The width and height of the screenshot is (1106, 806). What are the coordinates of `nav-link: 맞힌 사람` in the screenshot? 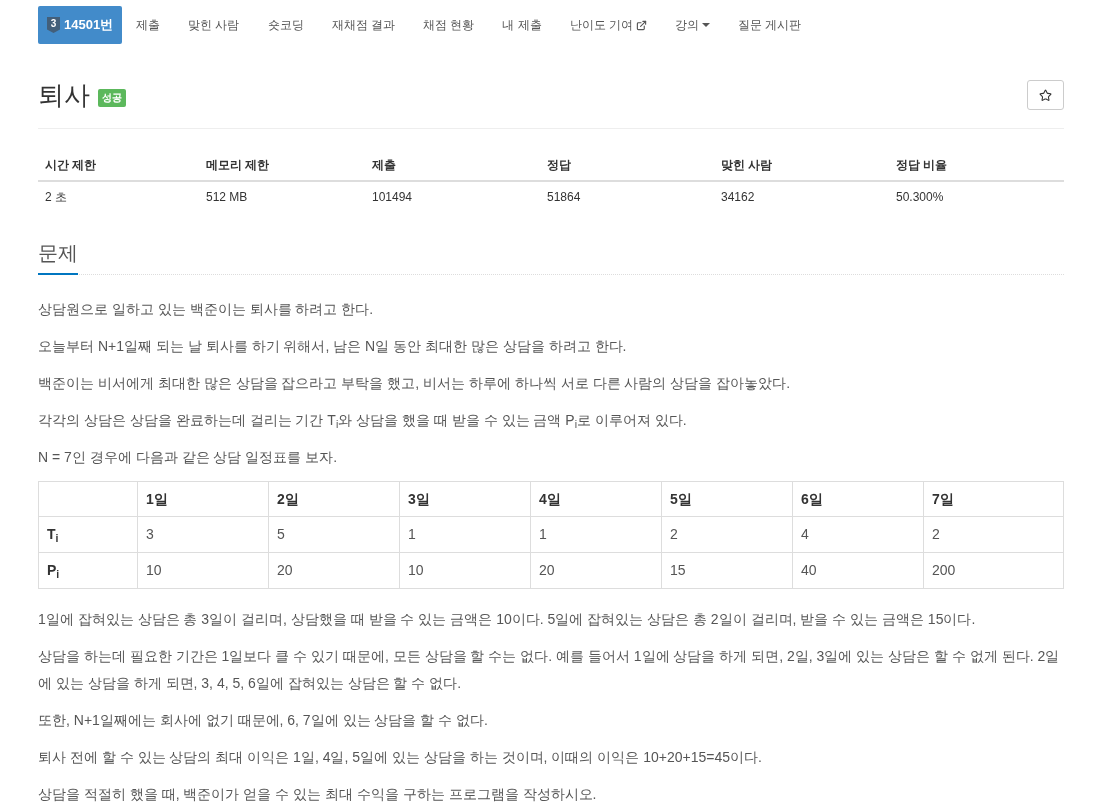 It's located at (214, 25).